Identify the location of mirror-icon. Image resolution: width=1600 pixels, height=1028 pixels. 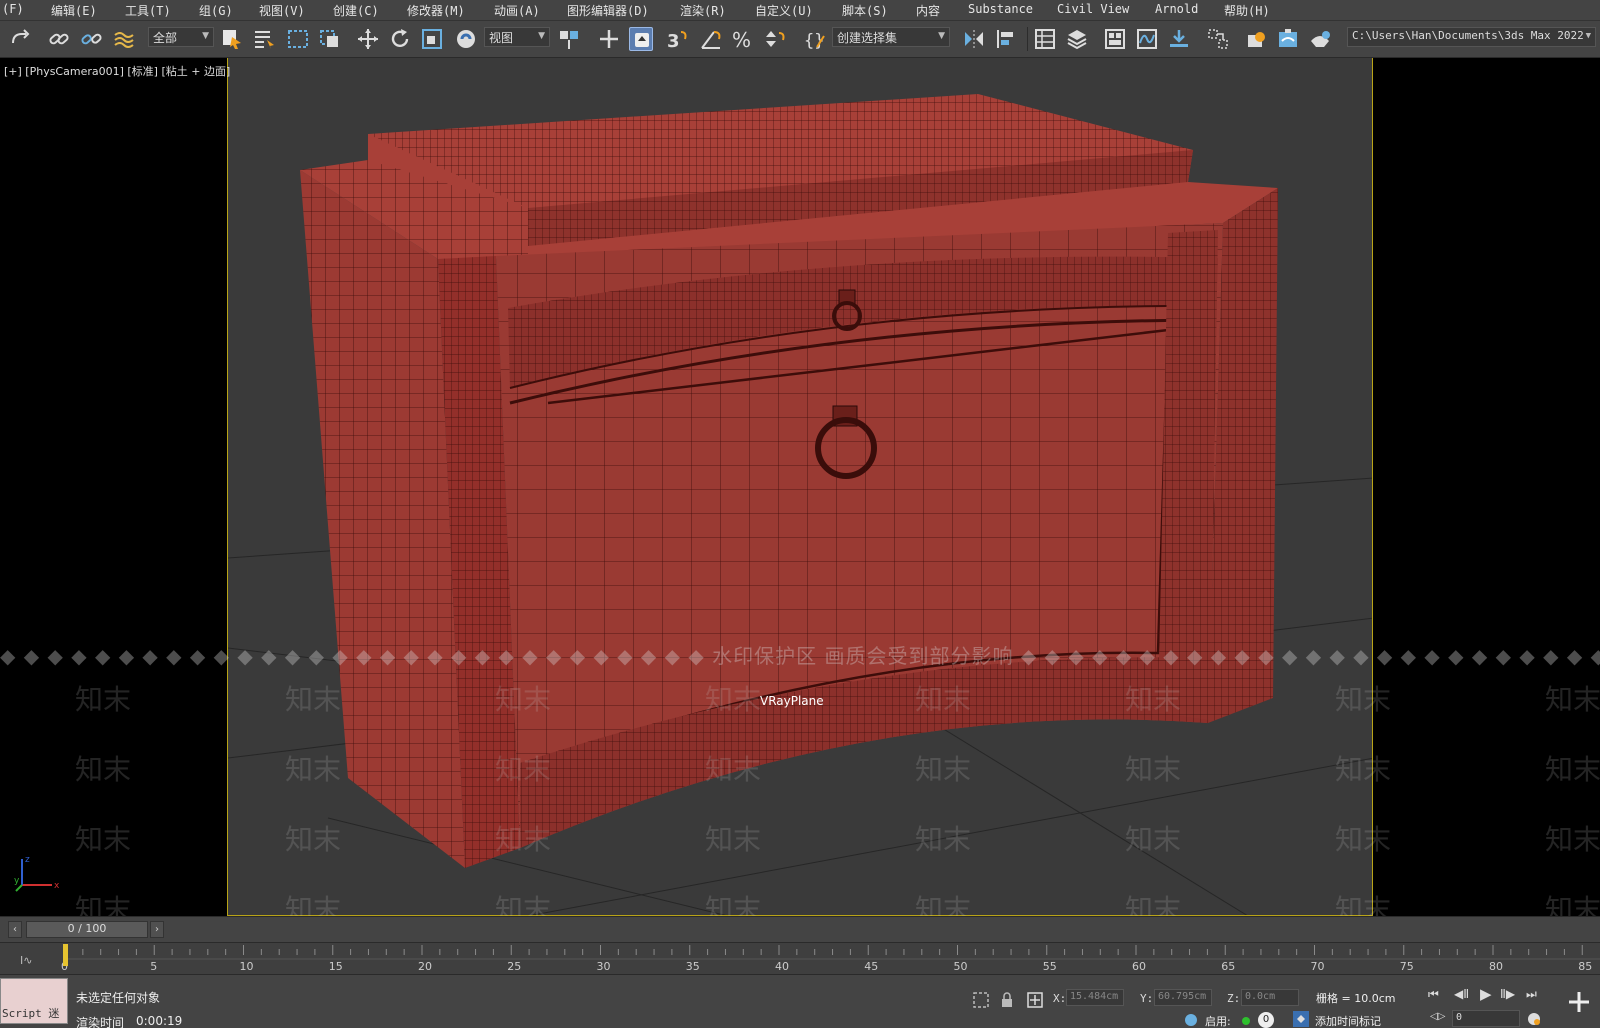
(974, 39).